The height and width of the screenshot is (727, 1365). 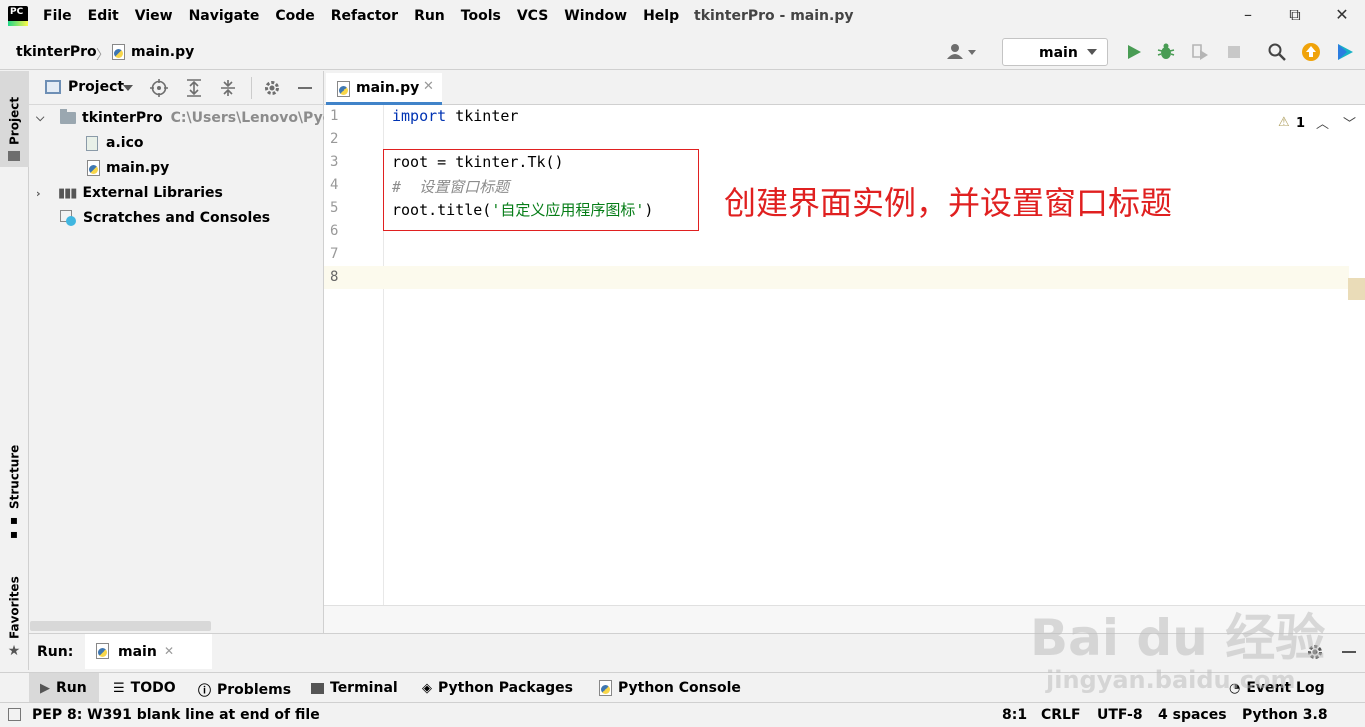 I want to click on menu-edit: Edit, so click(x=103, y=16).